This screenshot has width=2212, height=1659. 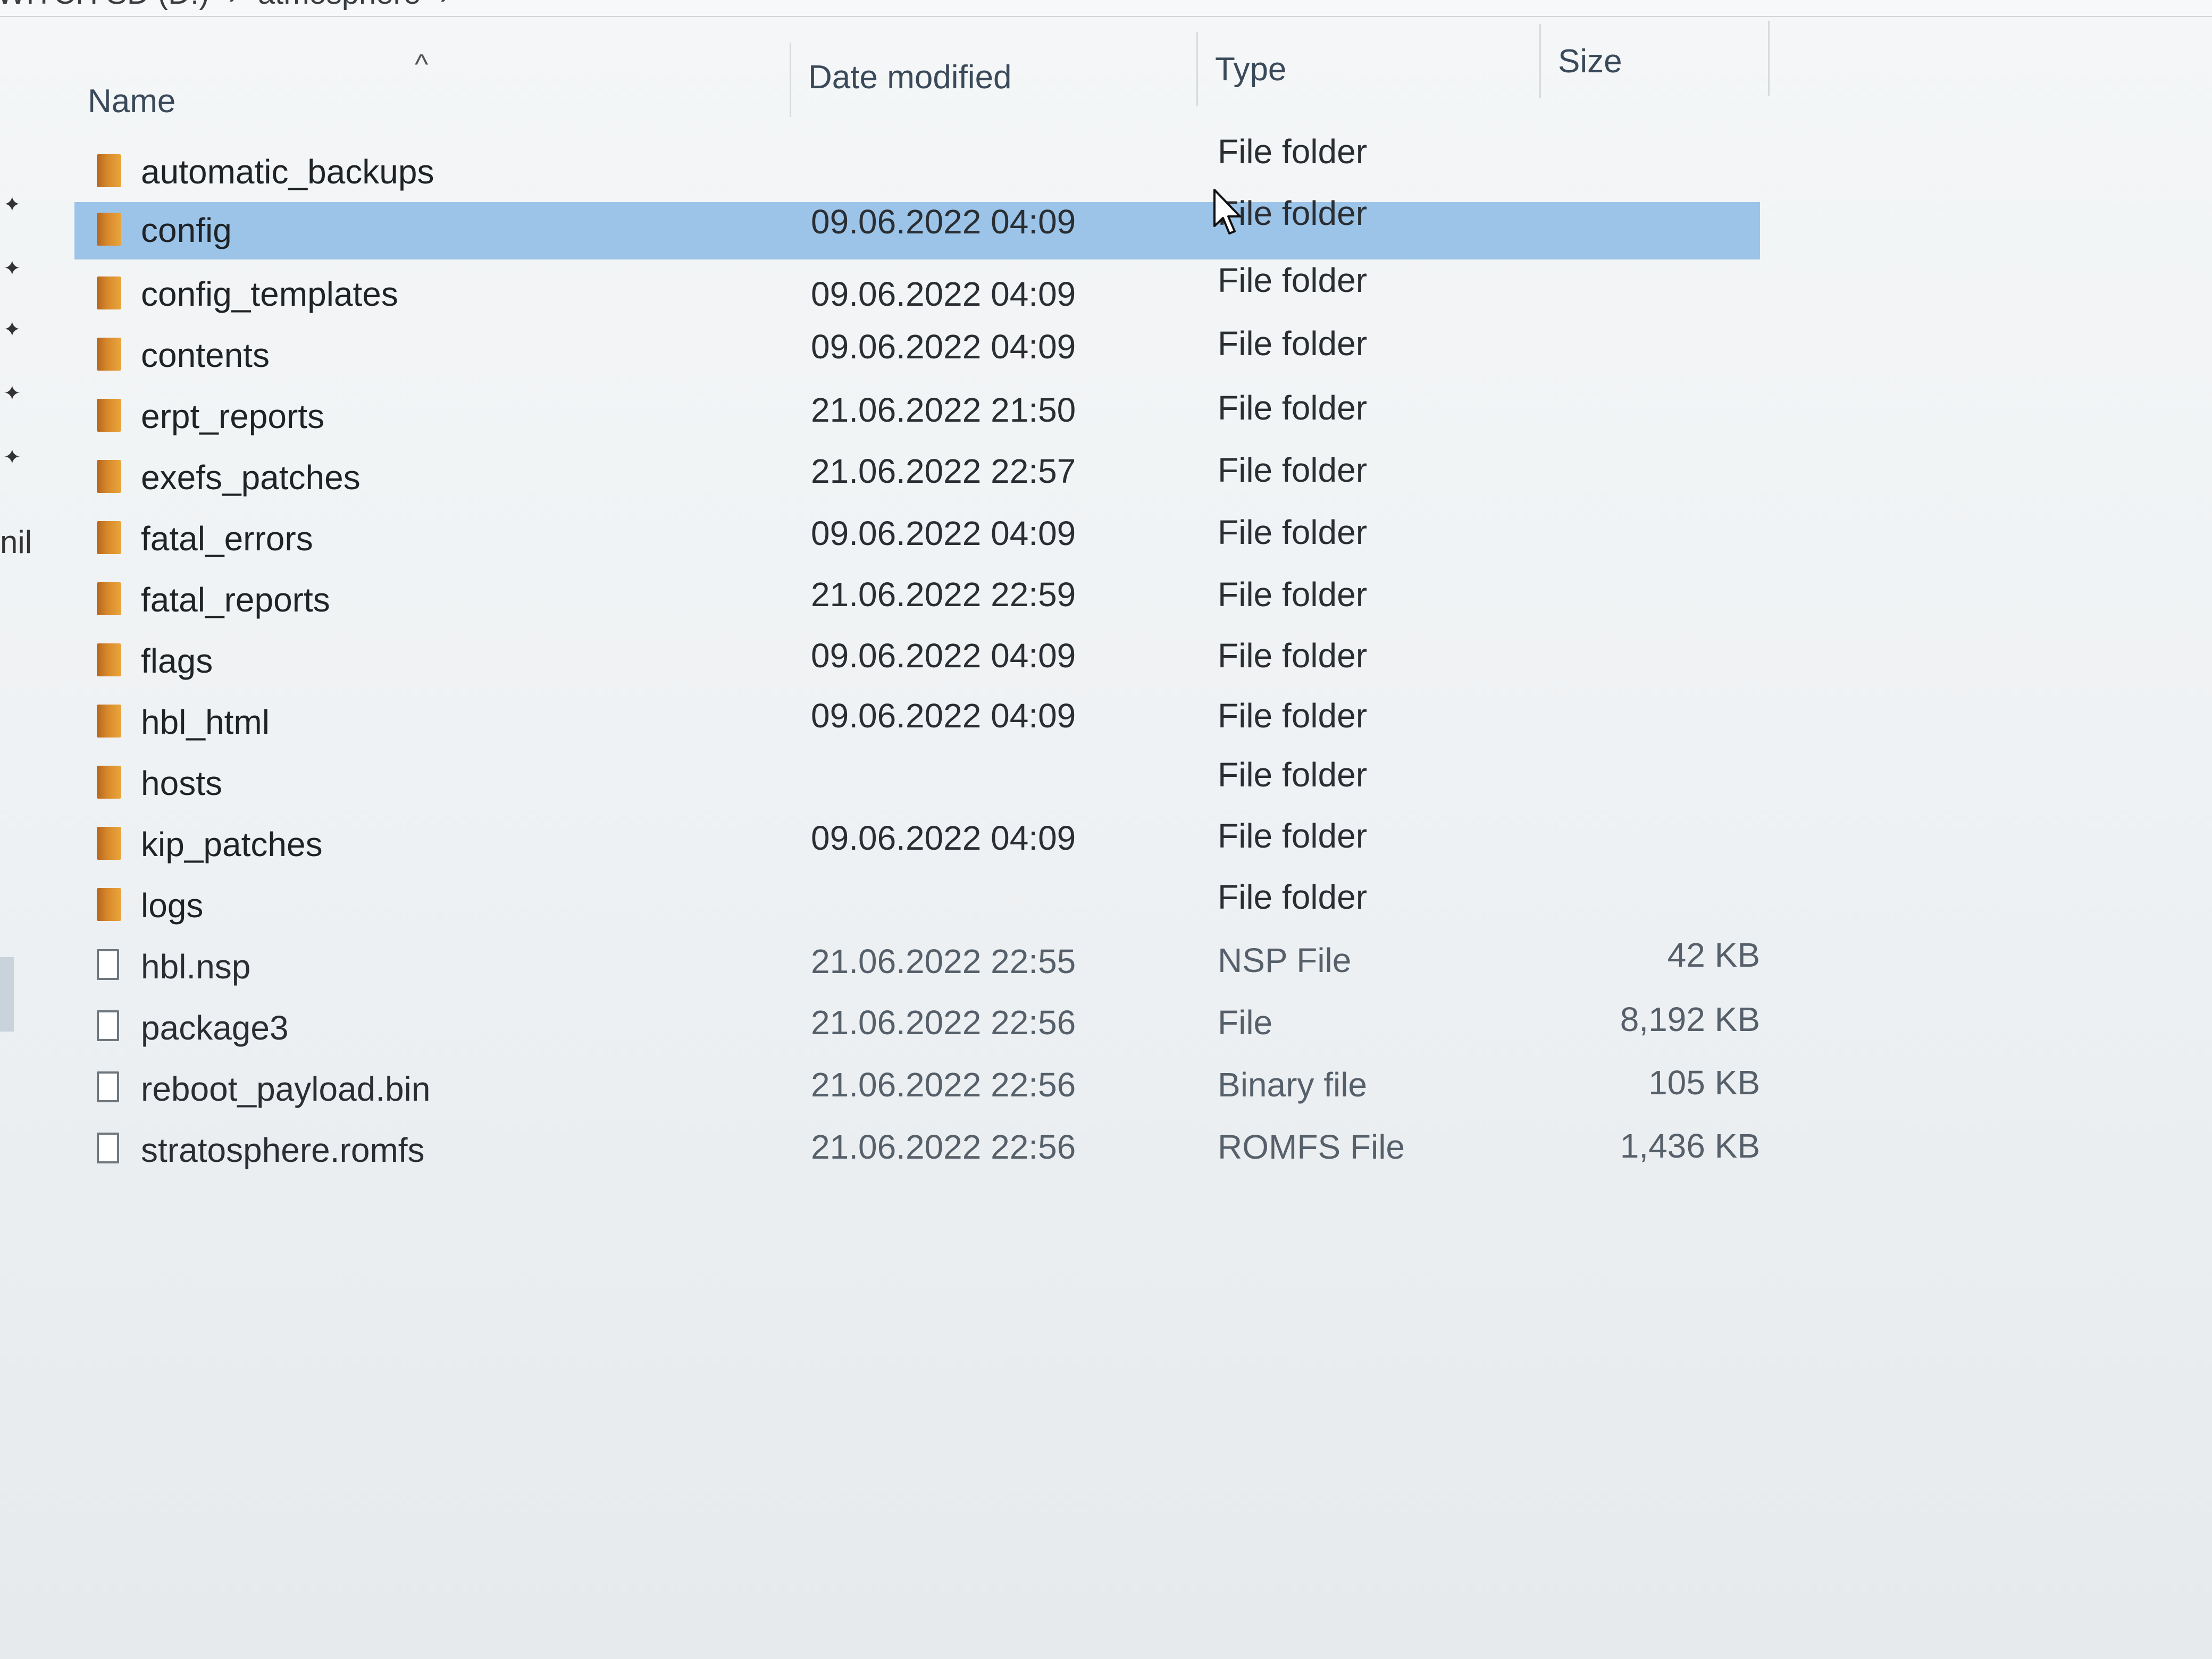 I want to click on item-name: exefs_patches, so click(x=251, y=477).